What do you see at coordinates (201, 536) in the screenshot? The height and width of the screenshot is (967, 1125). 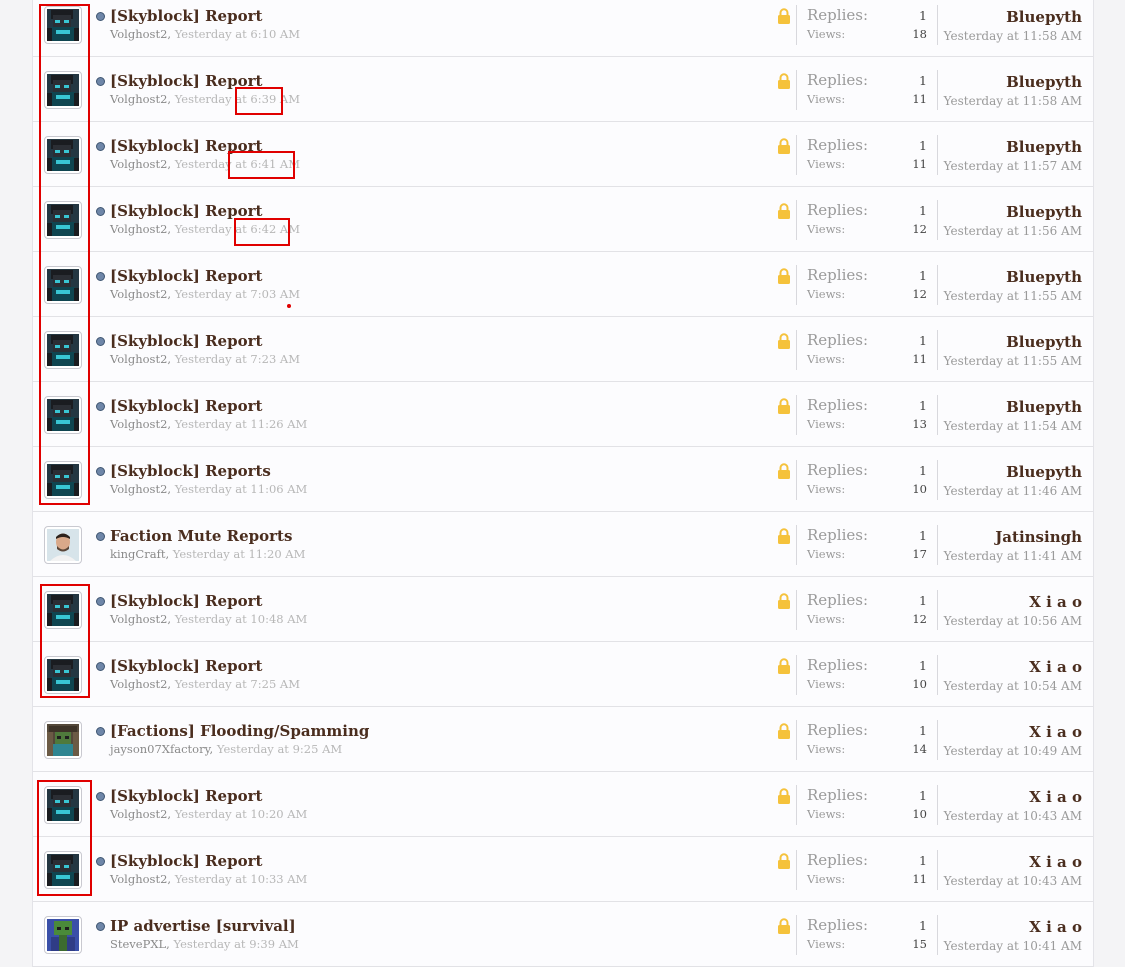 I see `thread-title-link: Faction Mute Reports` at bounding box center [201, 536].